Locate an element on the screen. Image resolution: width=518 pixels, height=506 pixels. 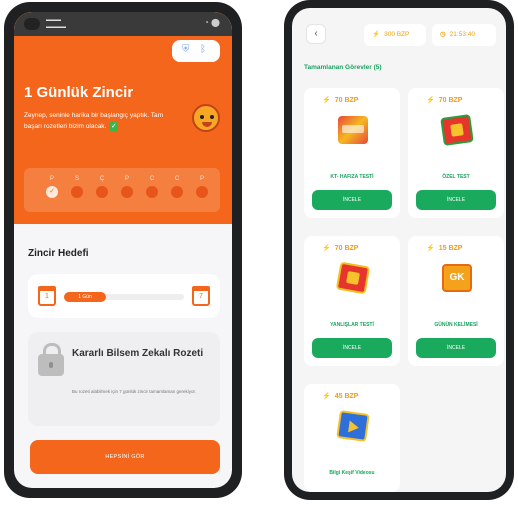
week-days-tracker: P ✓ S Ç P C C P is located at coordinates (122, 190).